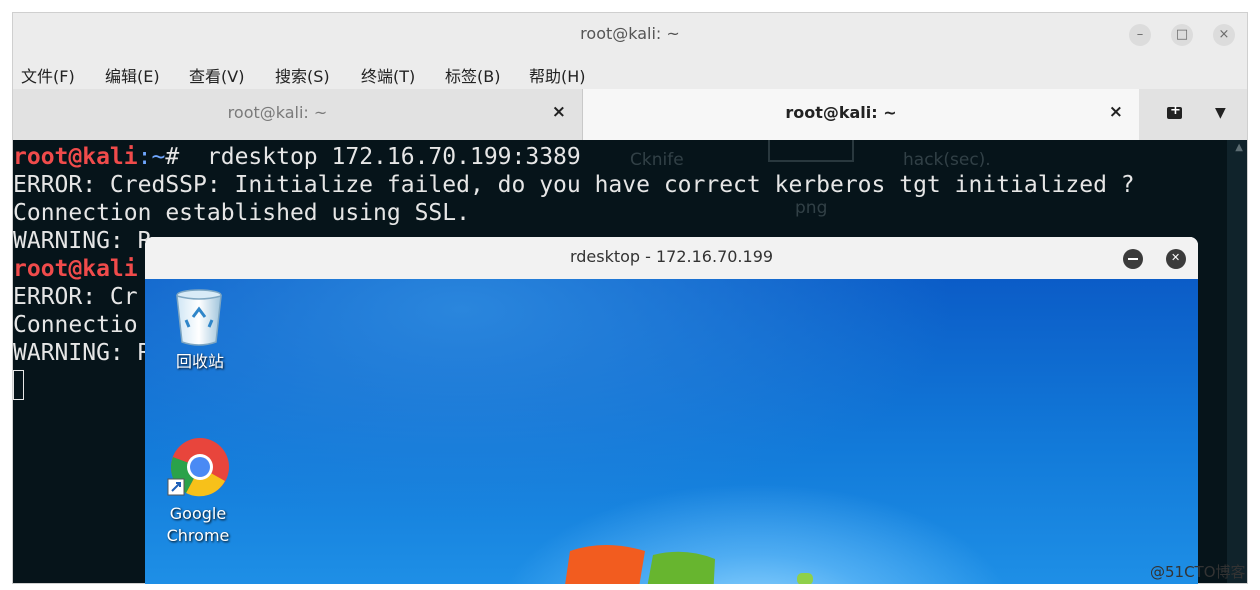 This screenshot has height=590, width=1260. What do you see at coordinates (241, 213) in the screenshot?
I see `terminal-line-3: Connection established using SSL.` at bounding box center [241, 213].